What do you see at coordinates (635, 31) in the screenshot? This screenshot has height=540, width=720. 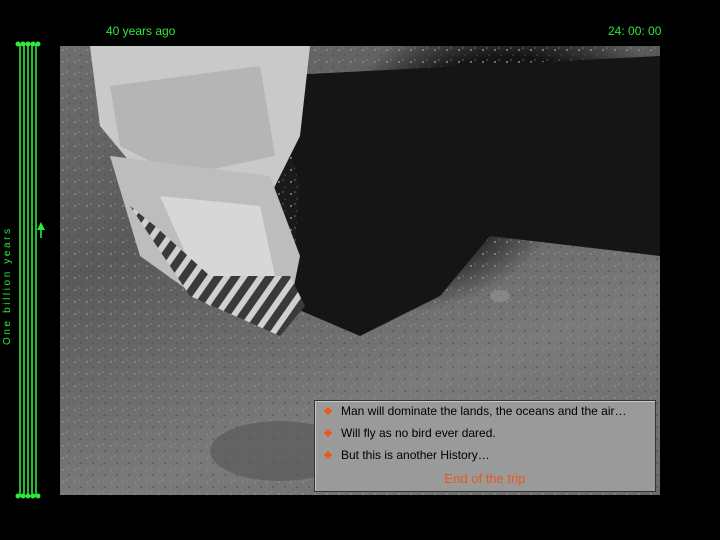 I see `timer-readout: 24: 00: 00` at bounding box center [635, 31].